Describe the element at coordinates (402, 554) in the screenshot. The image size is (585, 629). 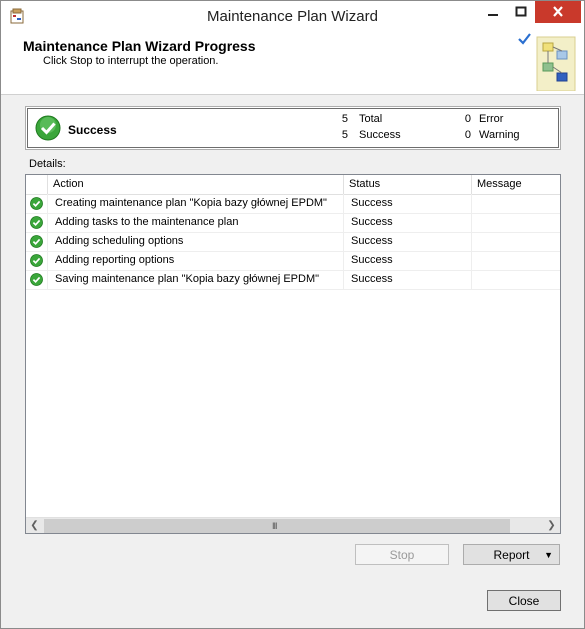
I see `stop-button: Stop` at that location.